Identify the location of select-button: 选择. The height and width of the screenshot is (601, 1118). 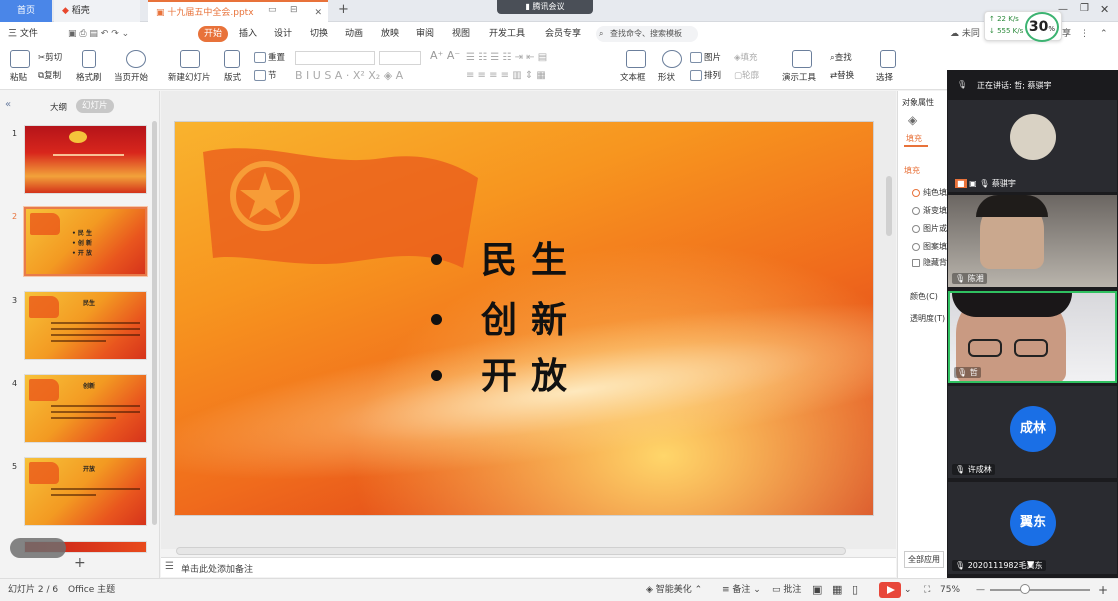
(886, 67).